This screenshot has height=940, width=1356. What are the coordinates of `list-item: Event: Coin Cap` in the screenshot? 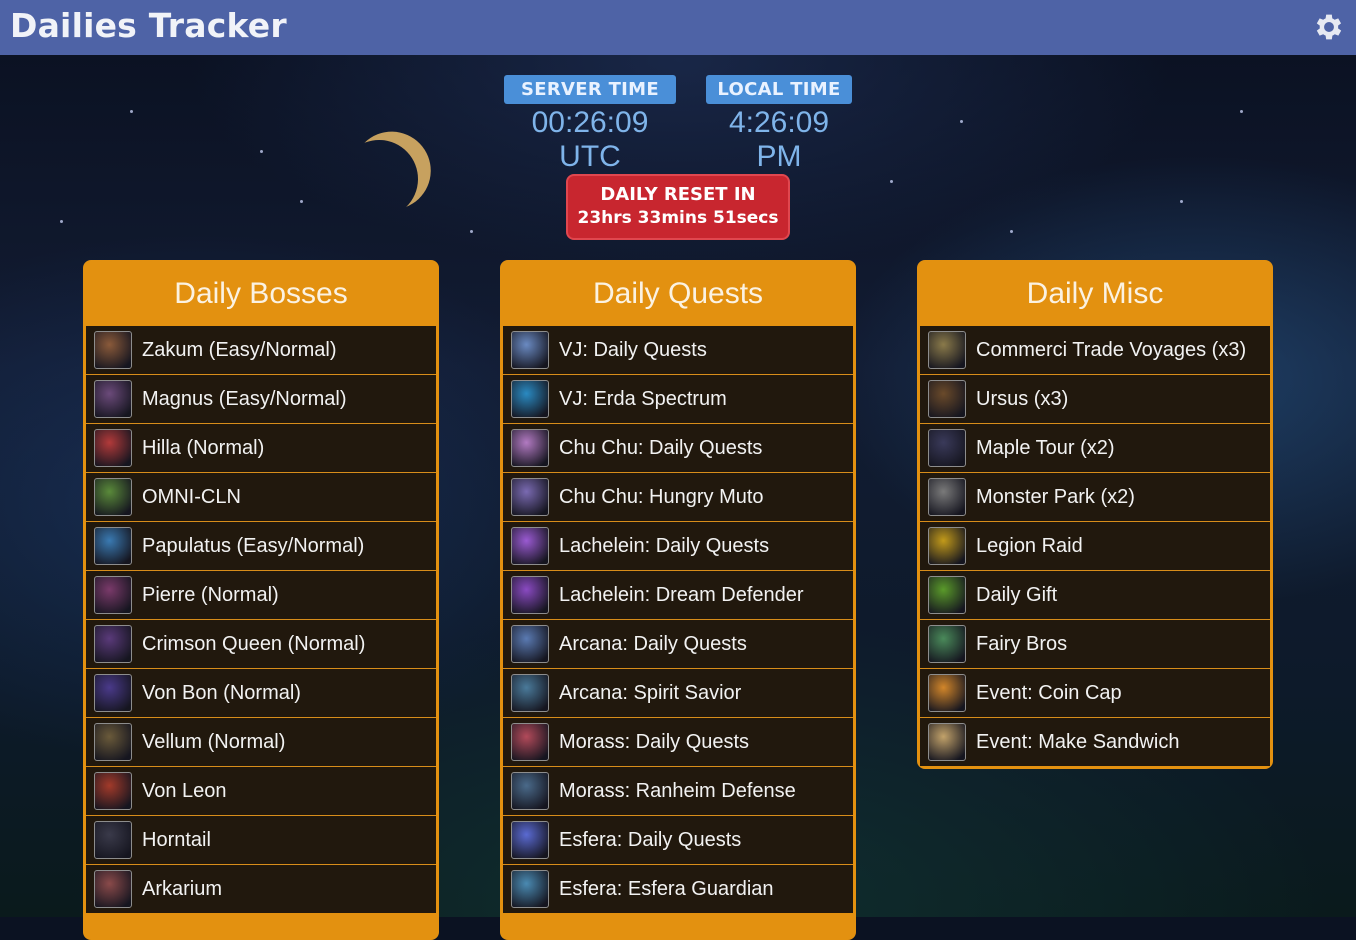 It's located at (1095, 692).